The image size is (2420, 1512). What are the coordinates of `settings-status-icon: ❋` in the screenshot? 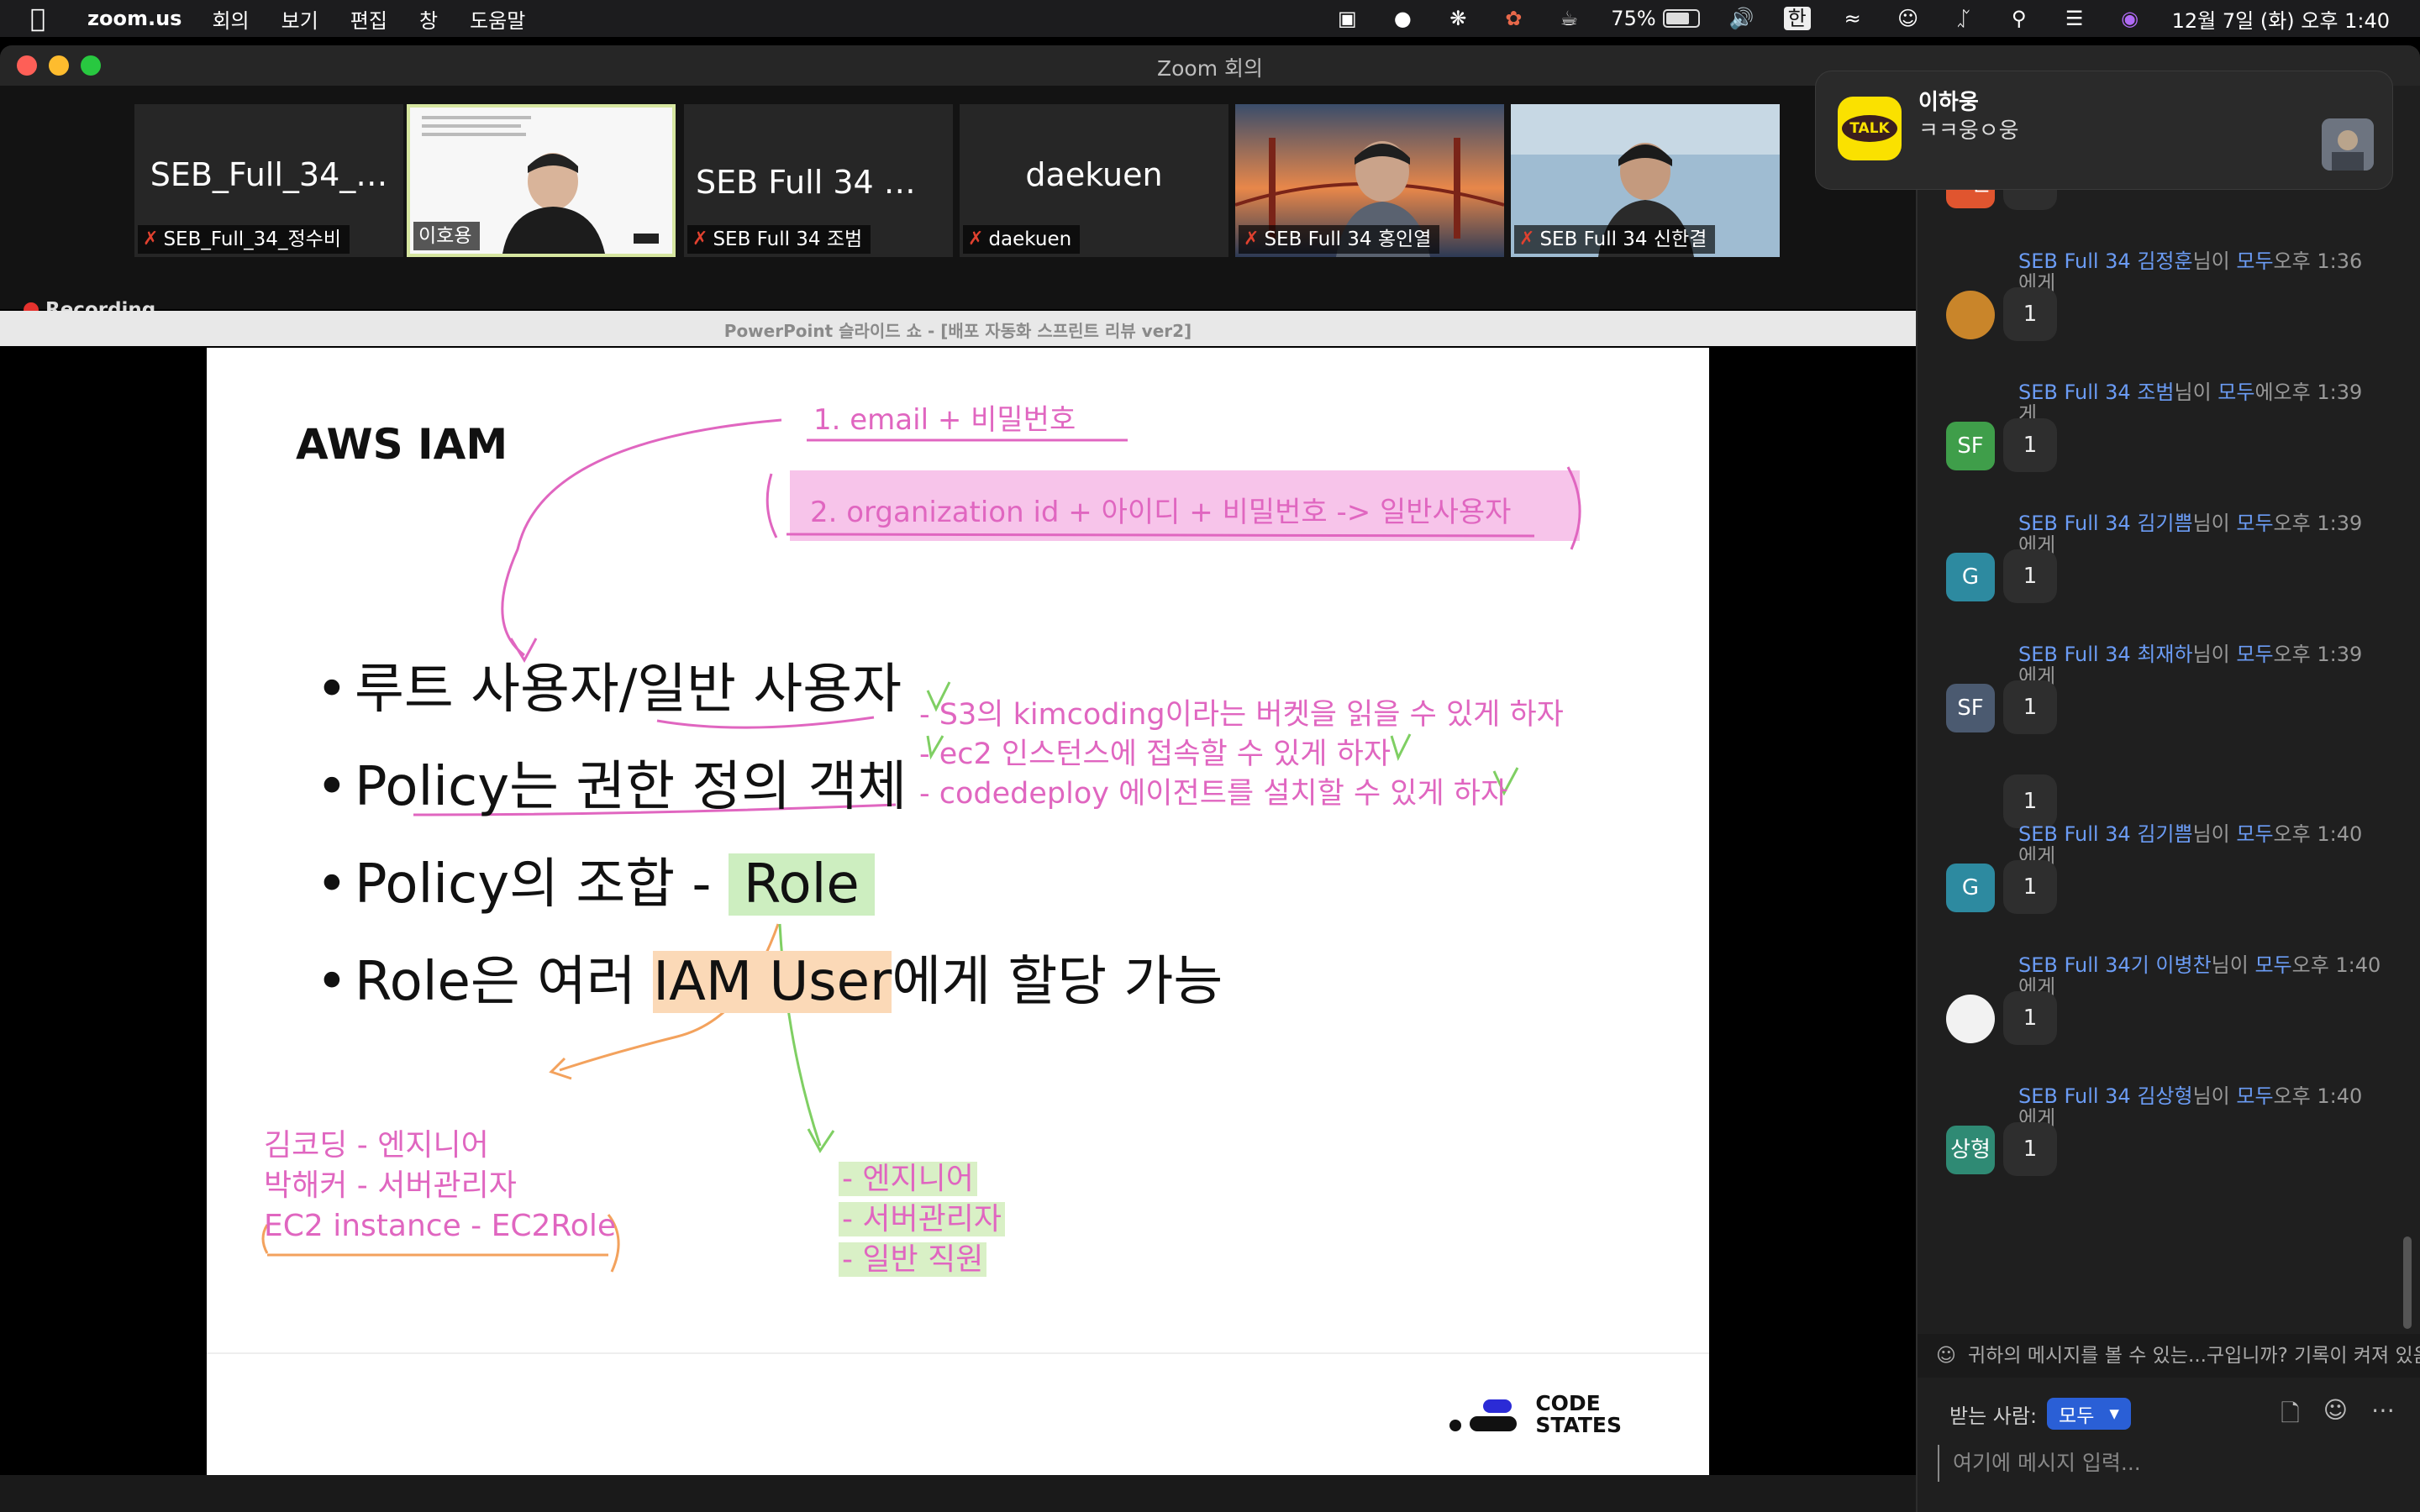 It's located at (1457, 18).